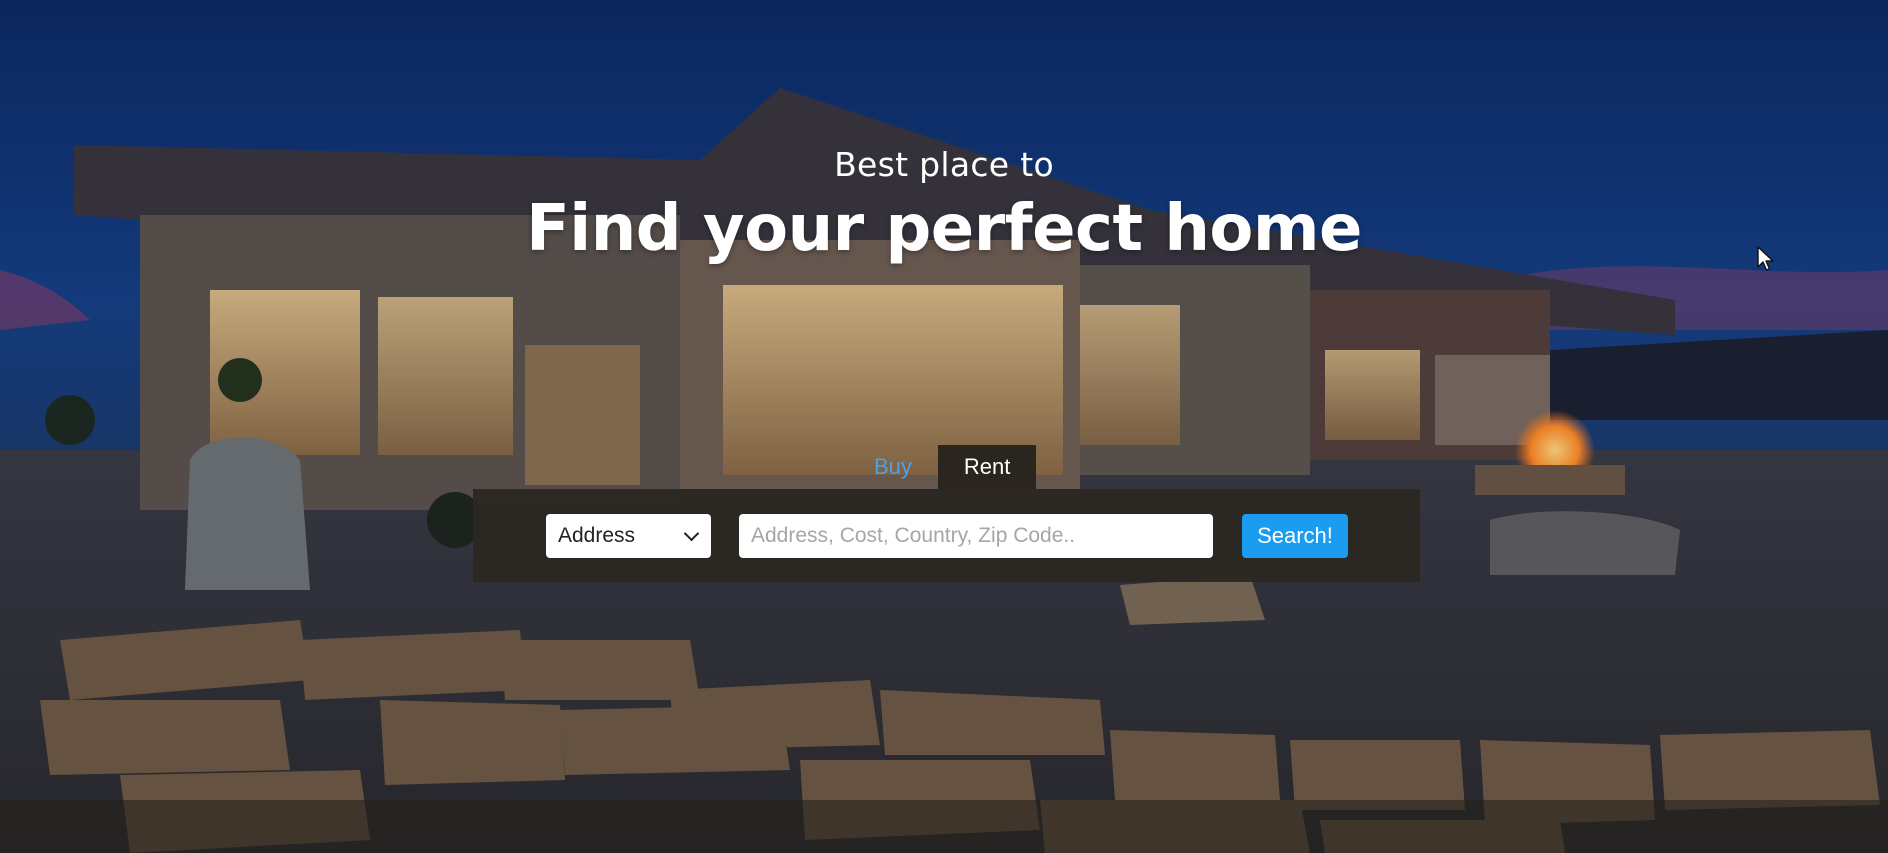 This screenshot has width=1888, height=853. I want to click on hero-title: Find your perfect home, so click(944, 229).